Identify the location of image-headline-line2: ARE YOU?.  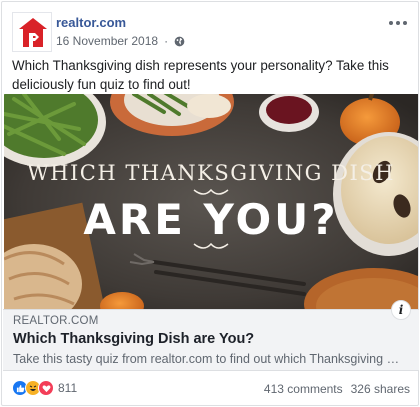
(210, 219).